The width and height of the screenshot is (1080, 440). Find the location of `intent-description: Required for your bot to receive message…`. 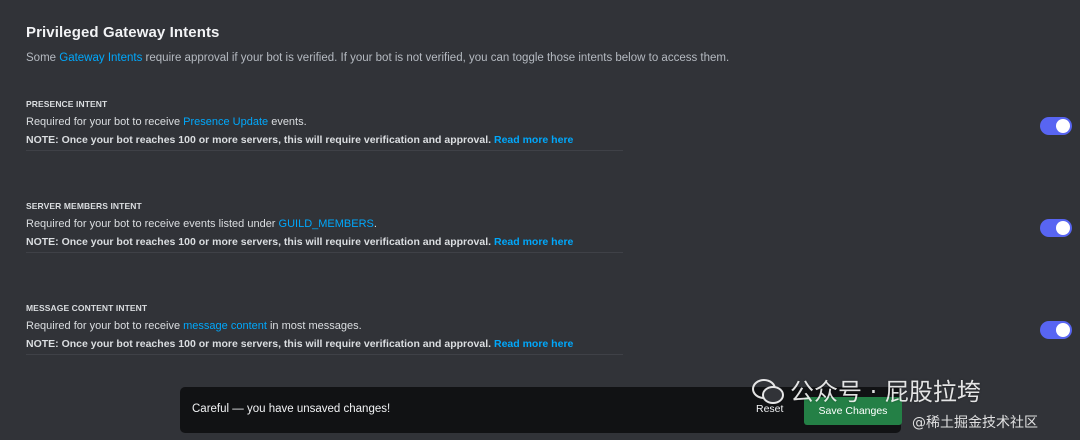

intent-description: Required for your bot to receive message… is located at coordinates (194, 326).